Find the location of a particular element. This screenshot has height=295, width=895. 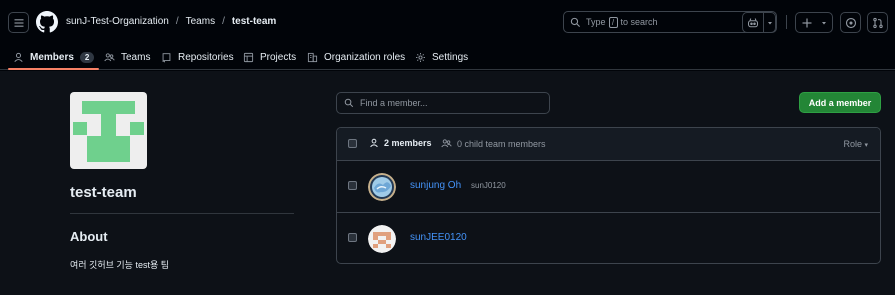

create-new-button is located at coordinates (814, 22).